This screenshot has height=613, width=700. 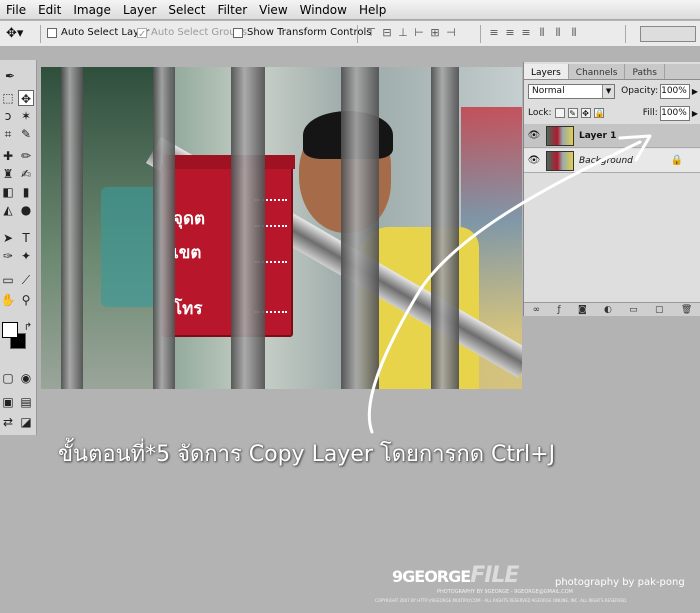 I want to click on watermark-credit: photography by pak-pong, so click(x=620, y=582).